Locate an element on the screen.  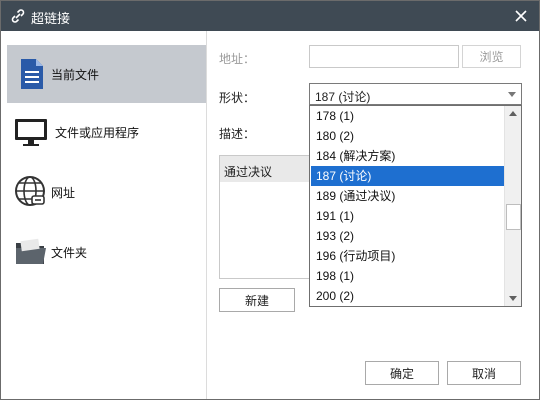
scroll-up-button is located at coordinates (513, 114).